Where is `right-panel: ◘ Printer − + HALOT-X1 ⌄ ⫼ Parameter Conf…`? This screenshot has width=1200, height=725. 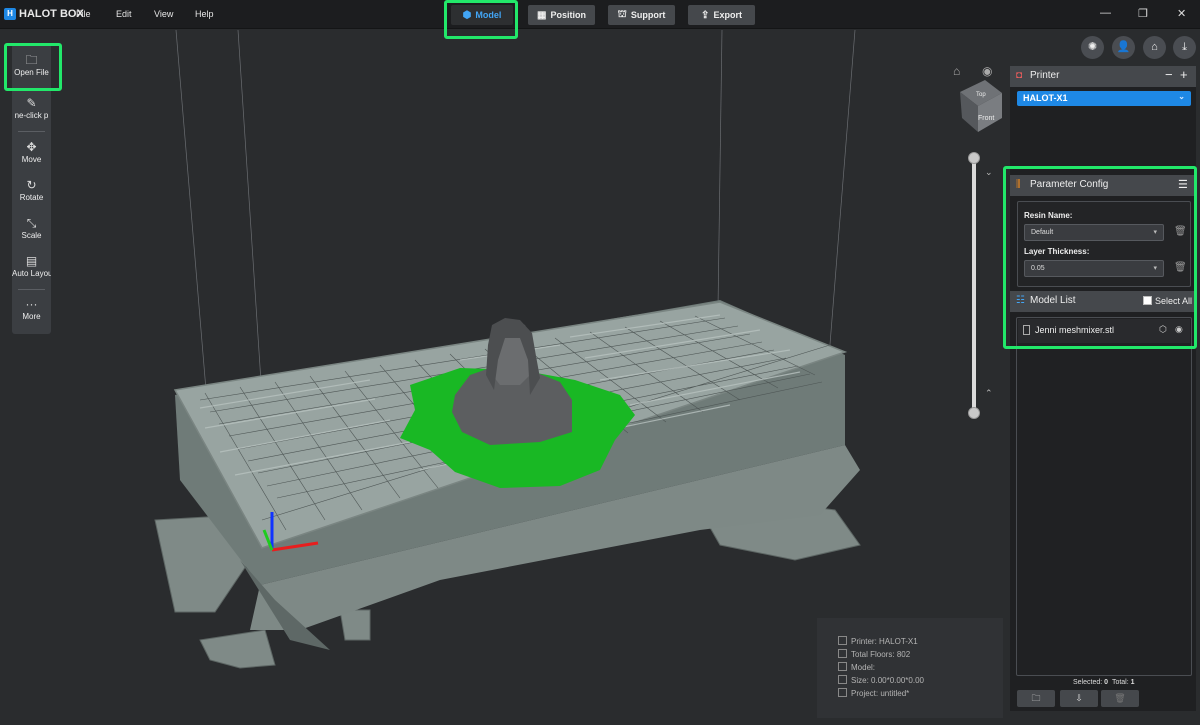 right-panel: ◘ Printer − + HALOT-X1 ⌄ ⫼ Parameter Conf… is located at coordinates (1103, 388).